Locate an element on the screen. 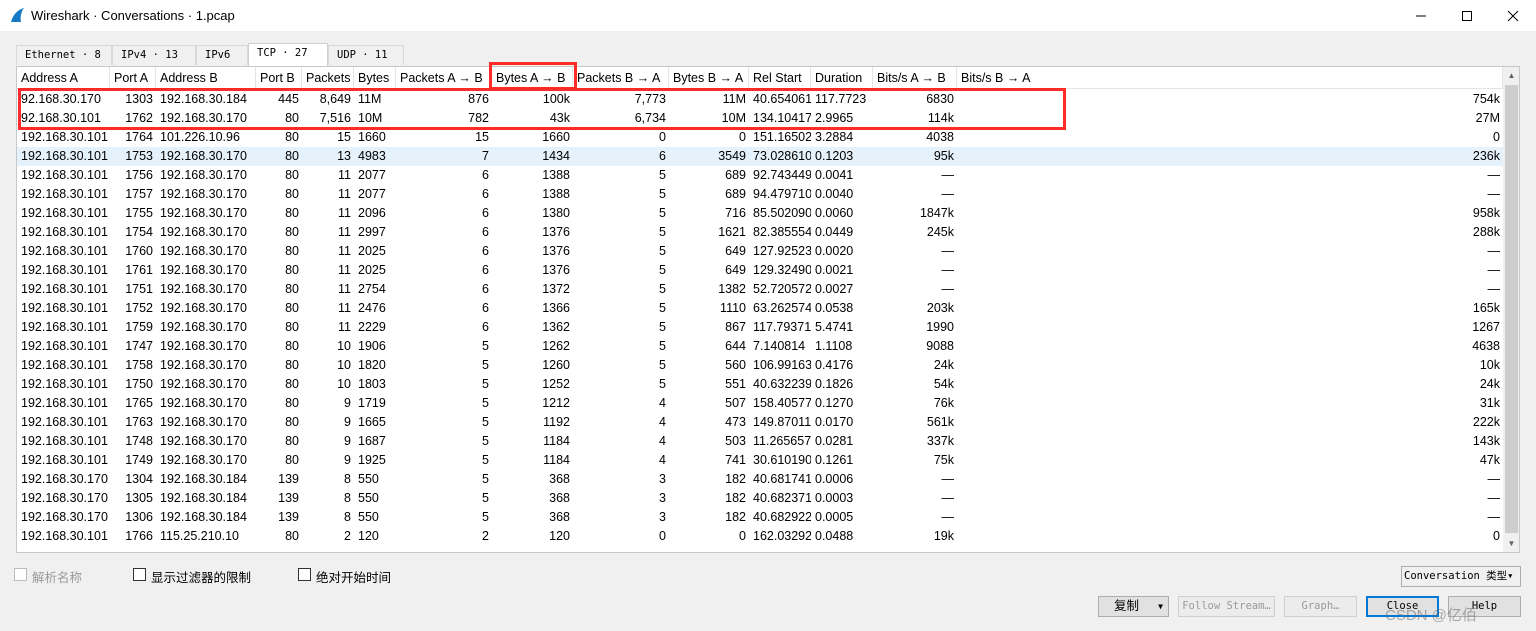 The image size is (1536, 631). cell-duration: 1.1108 is located at coordinates (834, 346).